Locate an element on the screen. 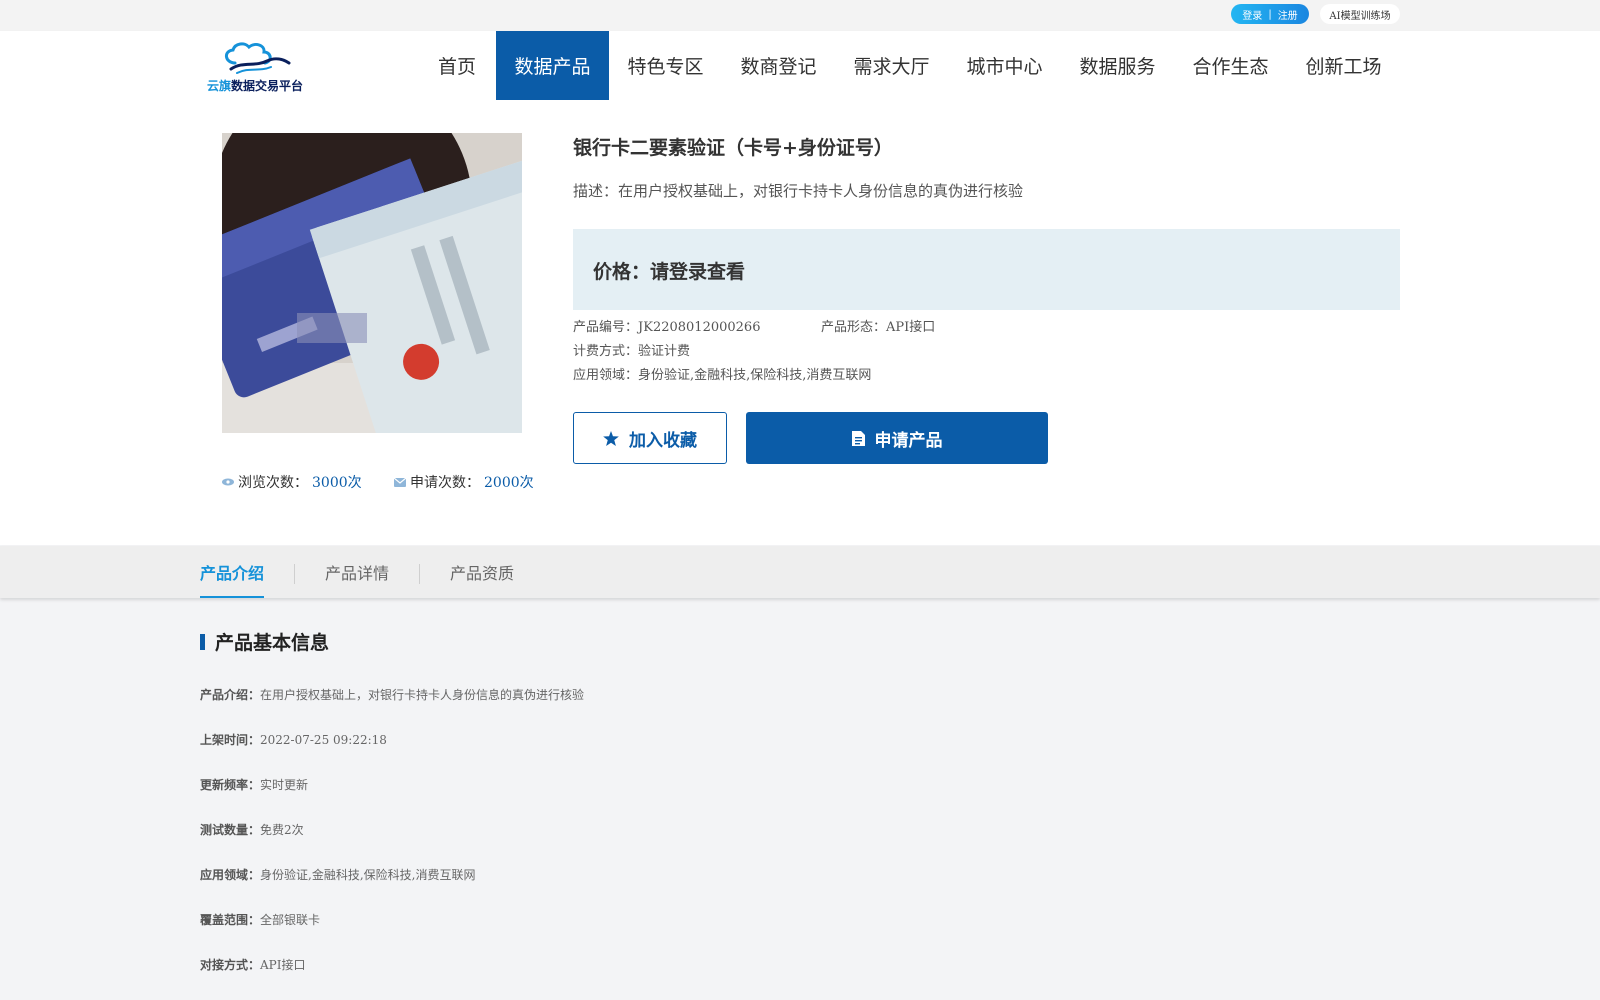 Image resolution: width=1600 pixels, height=1000 pixels. info-label: 应用领域： is located at coordinates (230, 875).